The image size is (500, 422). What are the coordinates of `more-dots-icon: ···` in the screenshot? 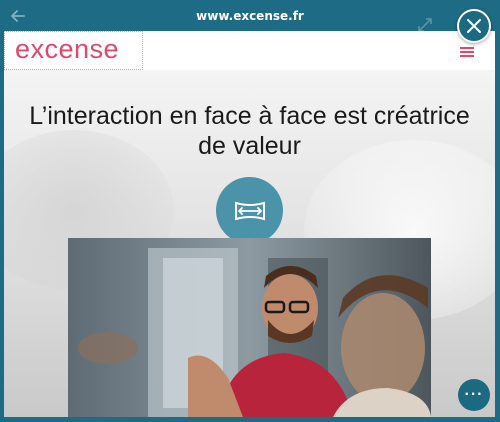 It's located at (474, 394).